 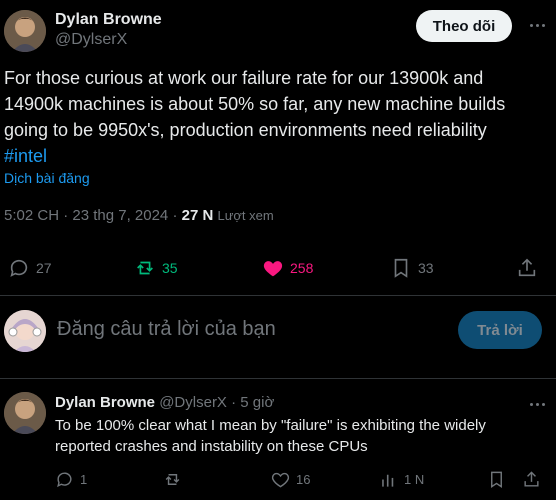 What do you see at coordinates (273, 269) in the screenshot?
I see `heart-icon` at bounding box center [273, 269].